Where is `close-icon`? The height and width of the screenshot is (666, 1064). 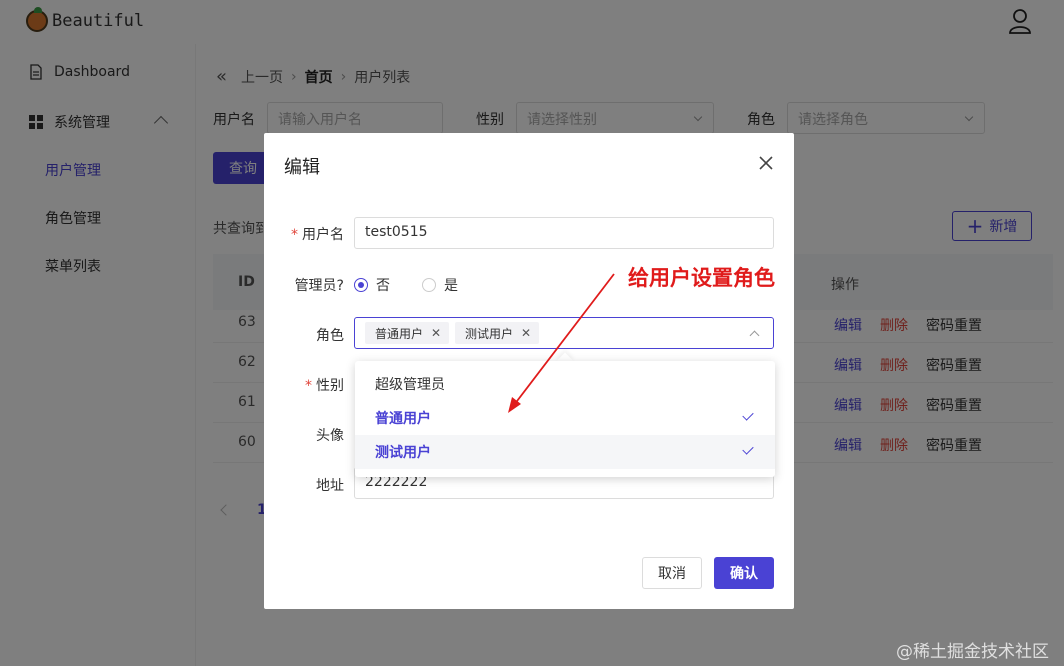
close-icon is located at coordinates (766, 163).